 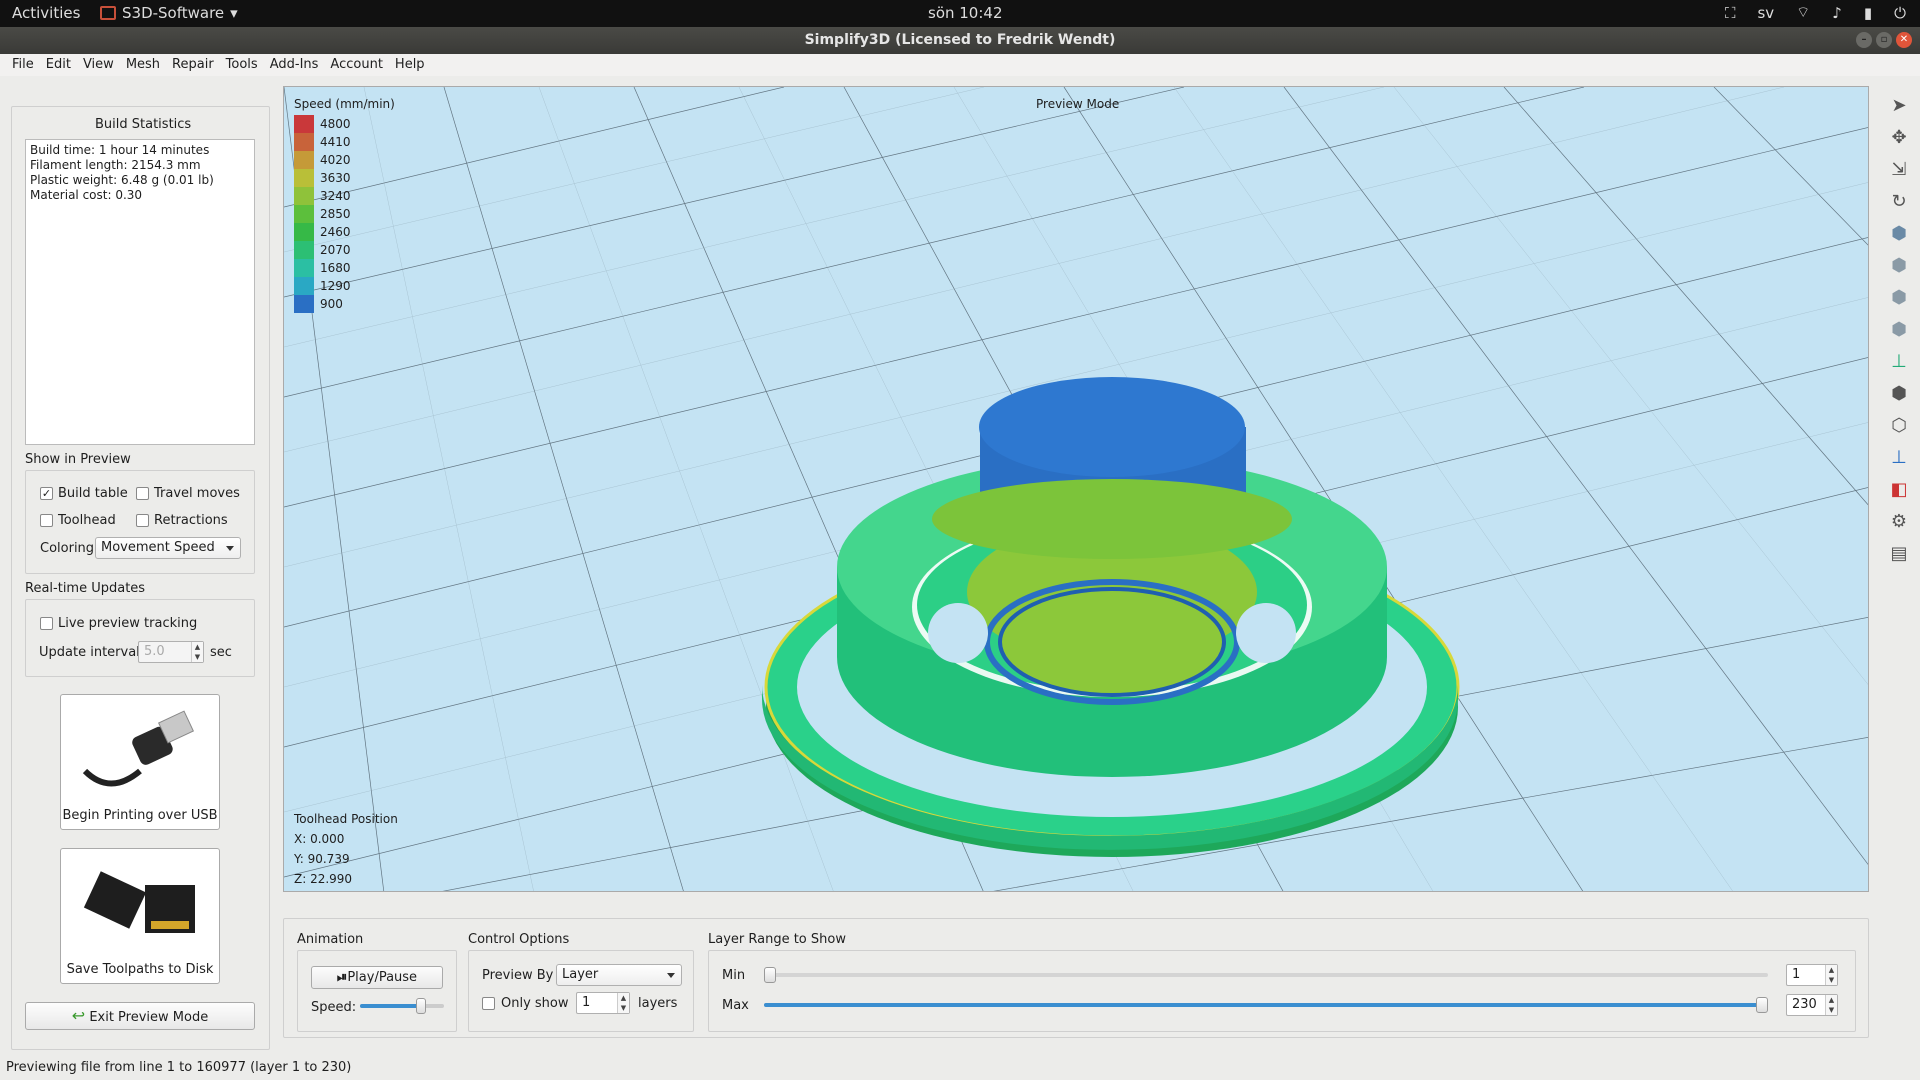 I want to click on speed-label: Speed:, so click(x=334, y=1007).